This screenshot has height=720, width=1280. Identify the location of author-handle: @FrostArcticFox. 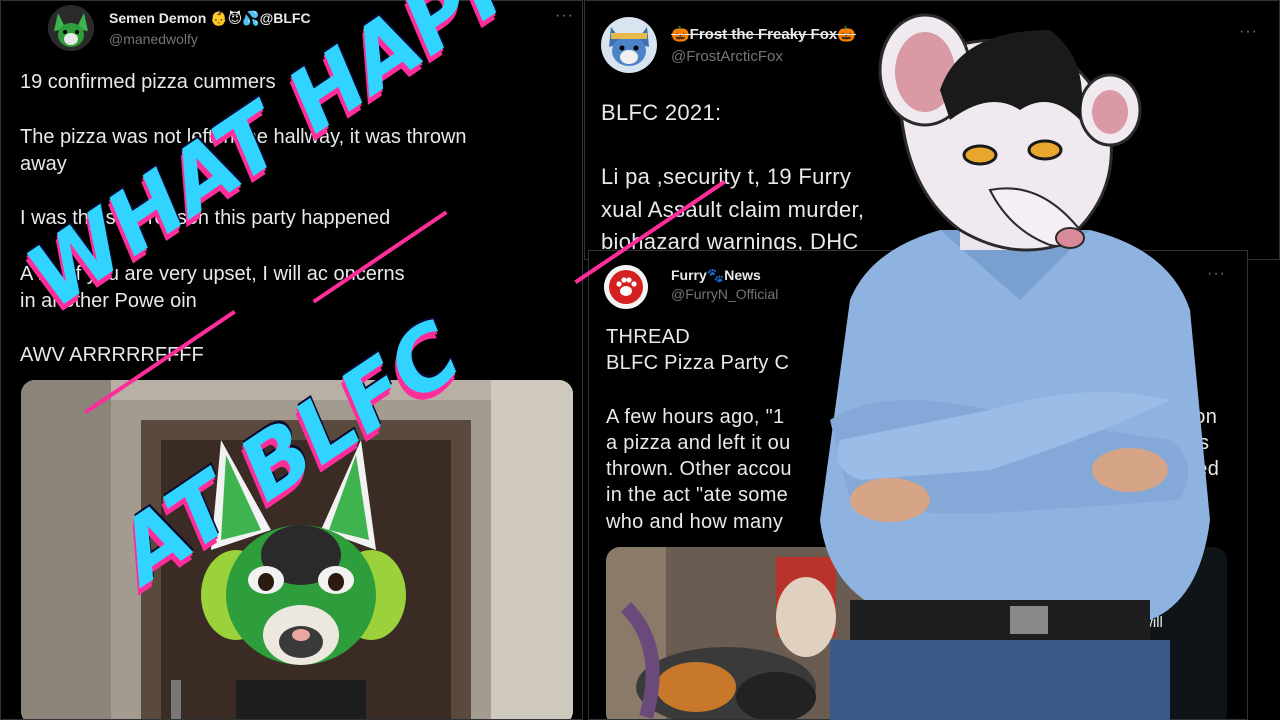
(727, 56).